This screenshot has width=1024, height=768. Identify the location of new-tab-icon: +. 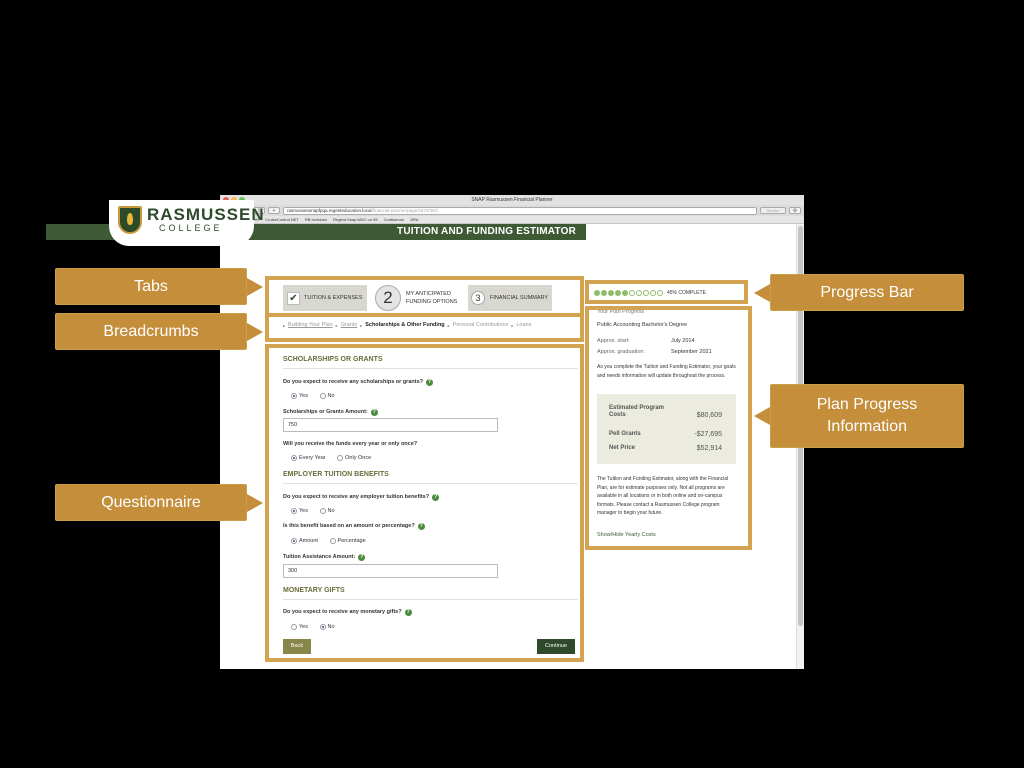
(274, 210).